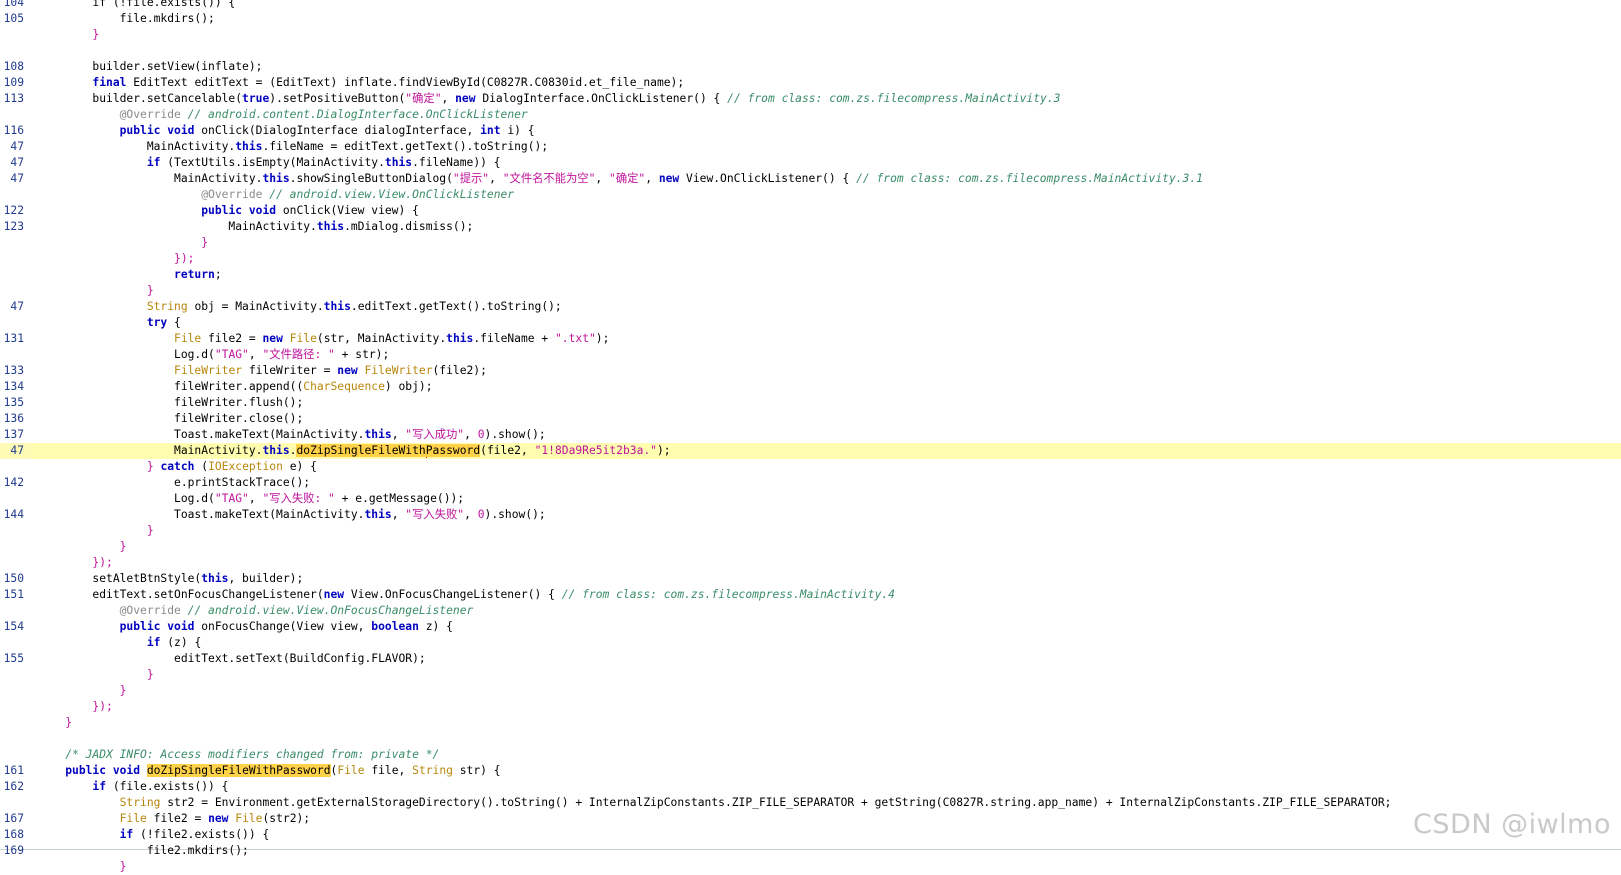 The height and width of the screenshot is (875, 1621). Describe the element at coordinates (810, 483) in the screenshot. I see `code-line: 142 e.printStackTrace();` at that location.